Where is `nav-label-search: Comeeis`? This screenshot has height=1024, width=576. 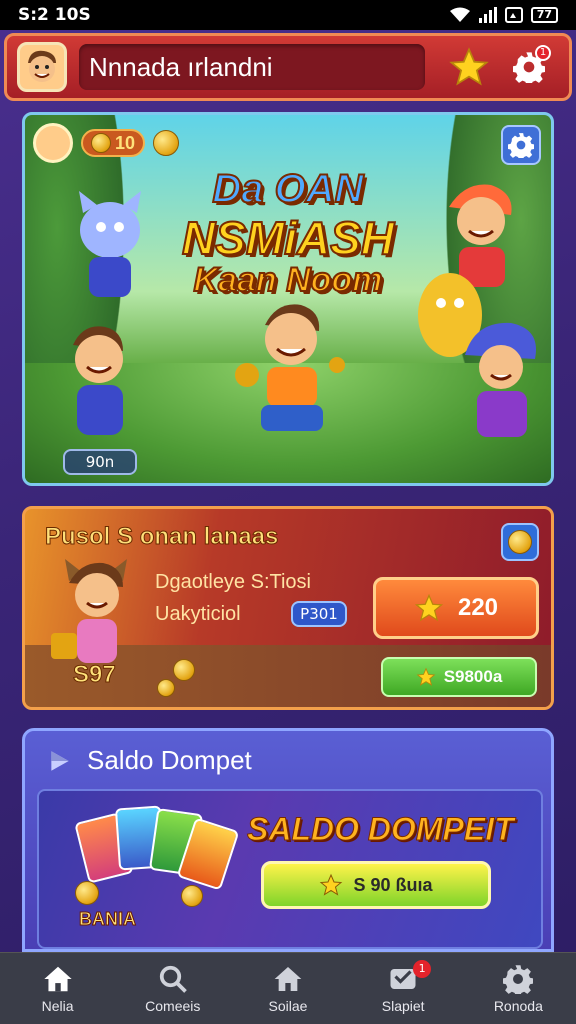
nav-label-search: Comeeis is located at coordinates (173, 1005).